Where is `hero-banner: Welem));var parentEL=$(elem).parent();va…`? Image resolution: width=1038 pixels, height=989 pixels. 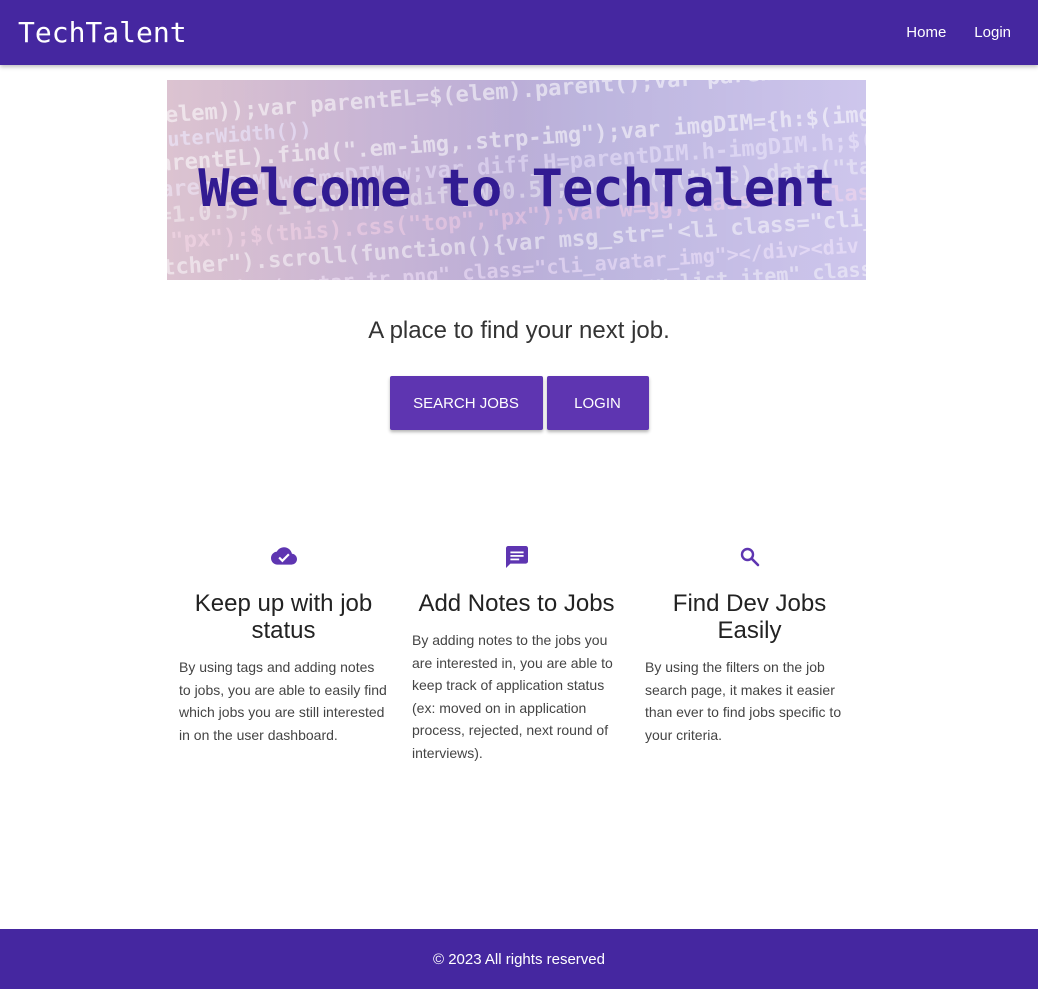
hero-banner: Welem));var parentEL=$(elem).parent();va… is located at coordinates (516, 180).